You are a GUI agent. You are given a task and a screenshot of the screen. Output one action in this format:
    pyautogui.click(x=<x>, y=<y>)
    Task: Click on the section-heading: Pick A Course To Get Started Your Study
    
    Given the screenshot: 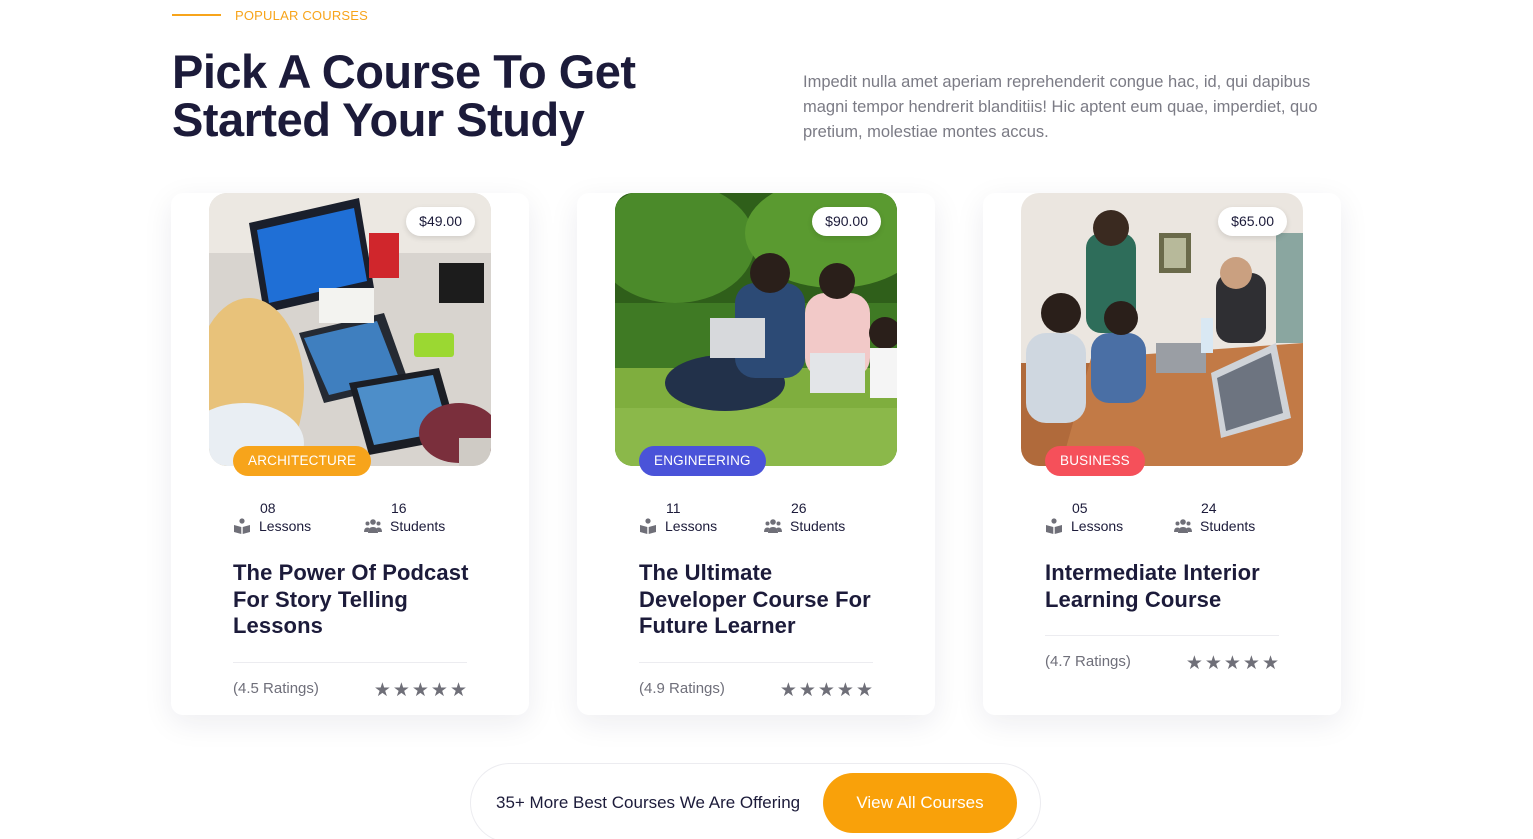 What is the action you would take?
    pyautogui.click(x=404, y=95)
    